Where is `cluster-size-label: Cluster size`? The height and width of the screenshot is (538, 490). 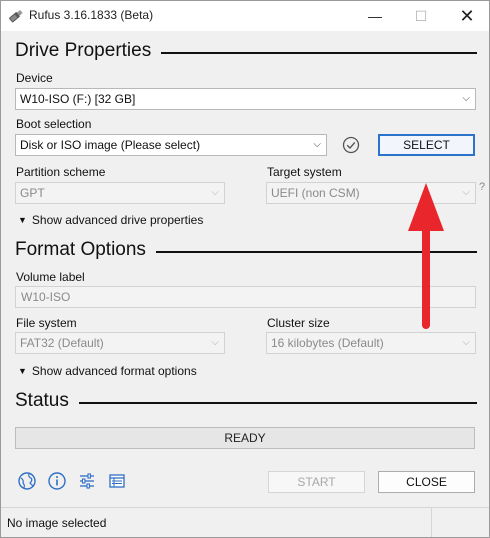 cluster-size-label: Cluster size is located at coordinates (298, 323).